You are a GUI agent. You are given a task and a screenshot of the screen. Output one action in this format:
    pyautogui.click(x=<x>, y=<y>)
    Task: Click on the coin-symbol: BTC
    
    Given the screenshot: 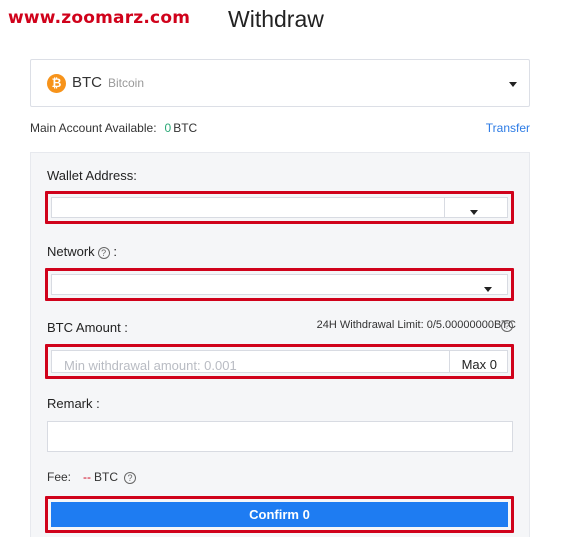 What is the action you would take?
    pyautogui.click(x=87, y=82)
    